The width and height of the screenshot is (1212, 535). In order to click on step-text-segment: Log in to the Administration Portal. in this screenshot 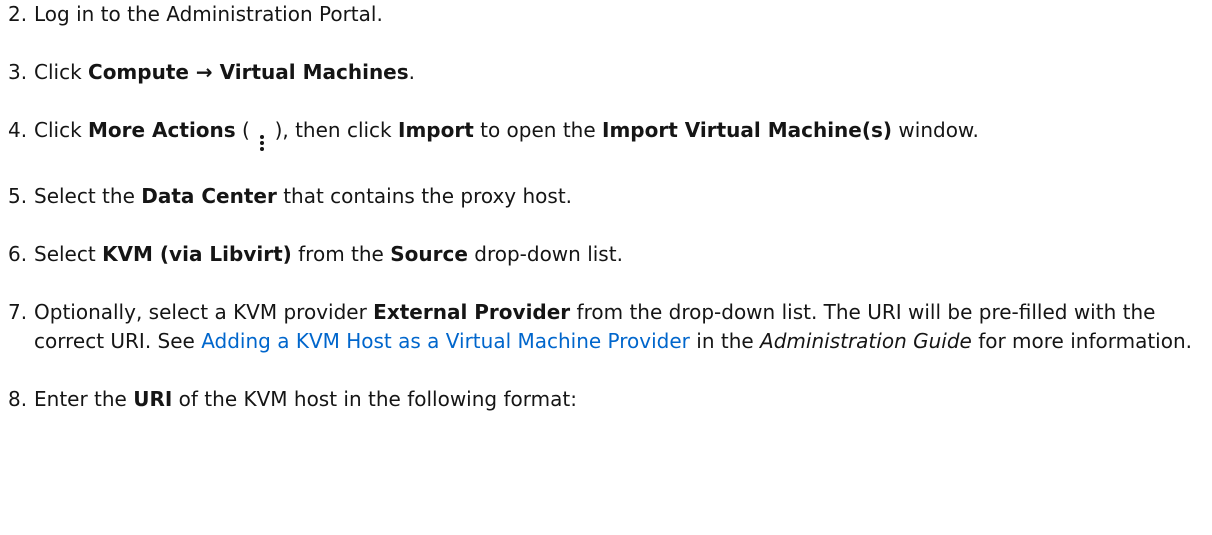, I will do `click(208, 14)`.